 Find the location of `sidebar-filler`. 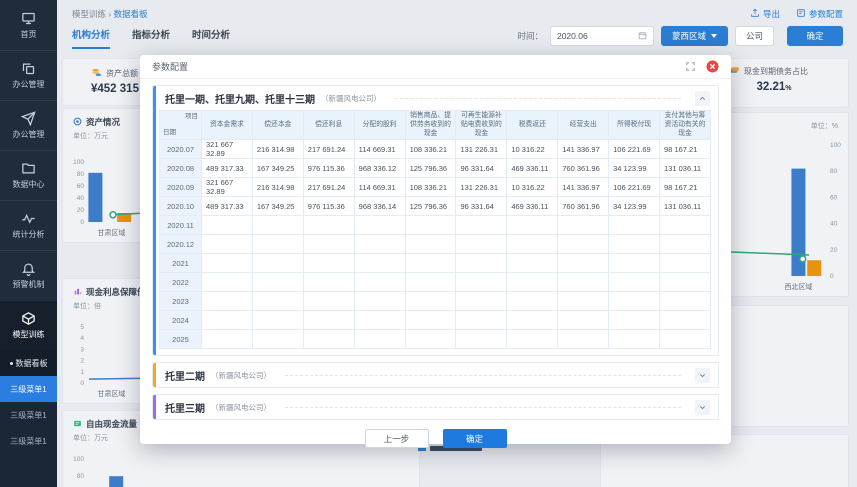

sidebar-filler is located at coordinates (28, 470).